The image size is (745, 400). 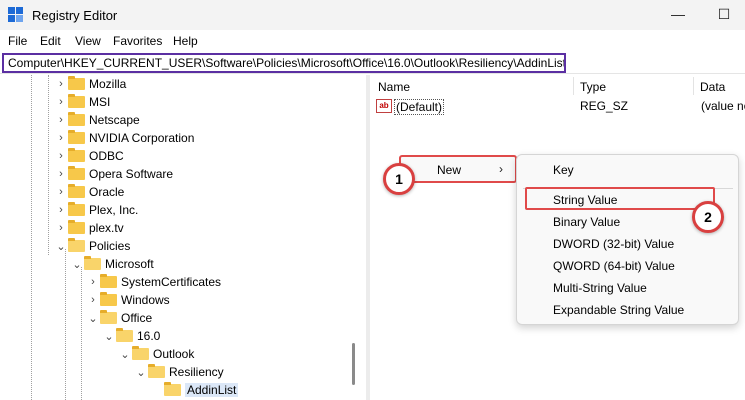 What do you see at coordinates (194, 390) in the screenshot?
I see `tree-item-addinlist: AddinList` at bounding box center [194, 390].